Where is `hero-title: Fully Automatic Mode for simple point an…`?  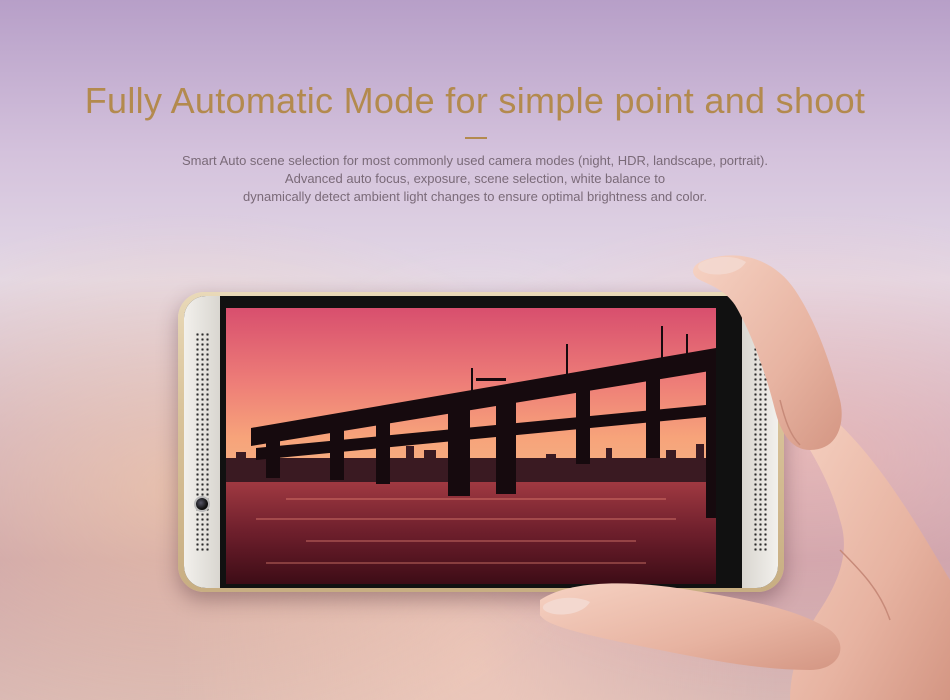
hero-title: Fully Automatic Mode for simple point an… is located at coordinates (475, 100).